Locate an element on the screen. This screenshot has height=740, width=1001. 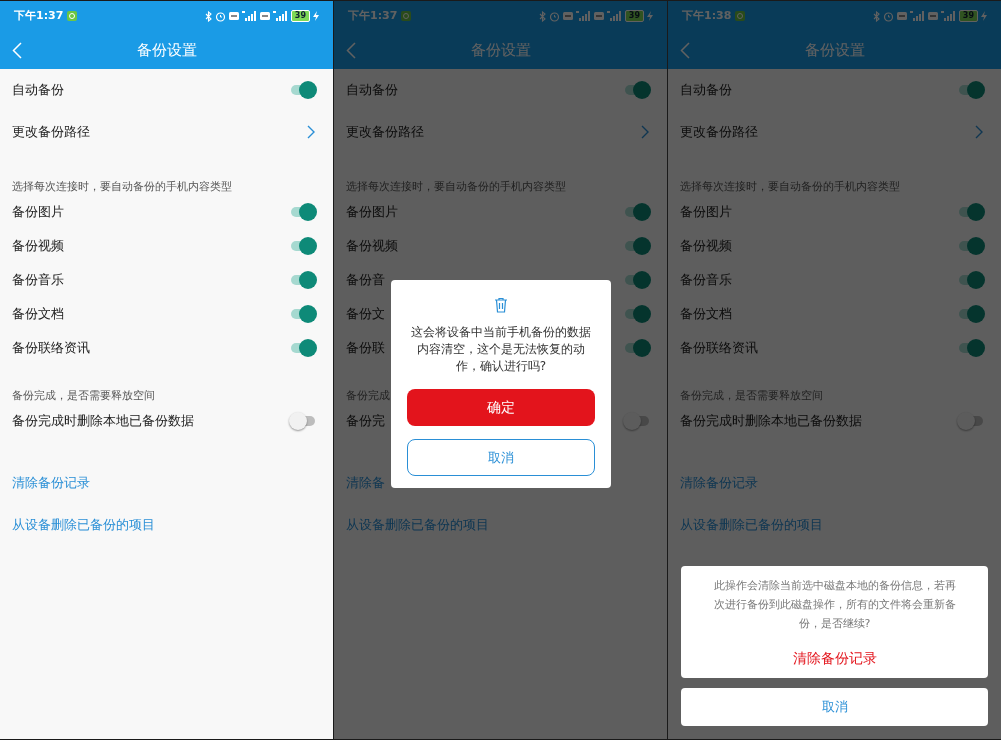
clear-record-button: 清除备份记录 is located at coordinates (834, 658).